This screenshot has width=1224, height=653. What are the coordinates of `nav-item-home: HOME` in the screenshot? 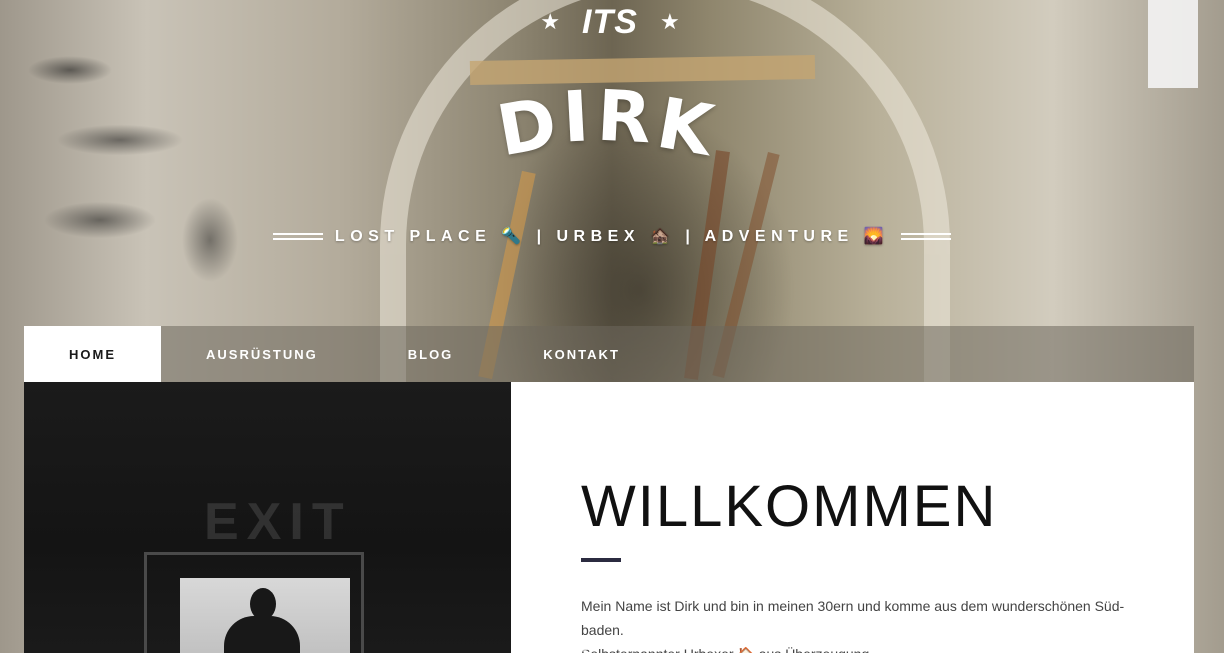 It's located at (92, 354).